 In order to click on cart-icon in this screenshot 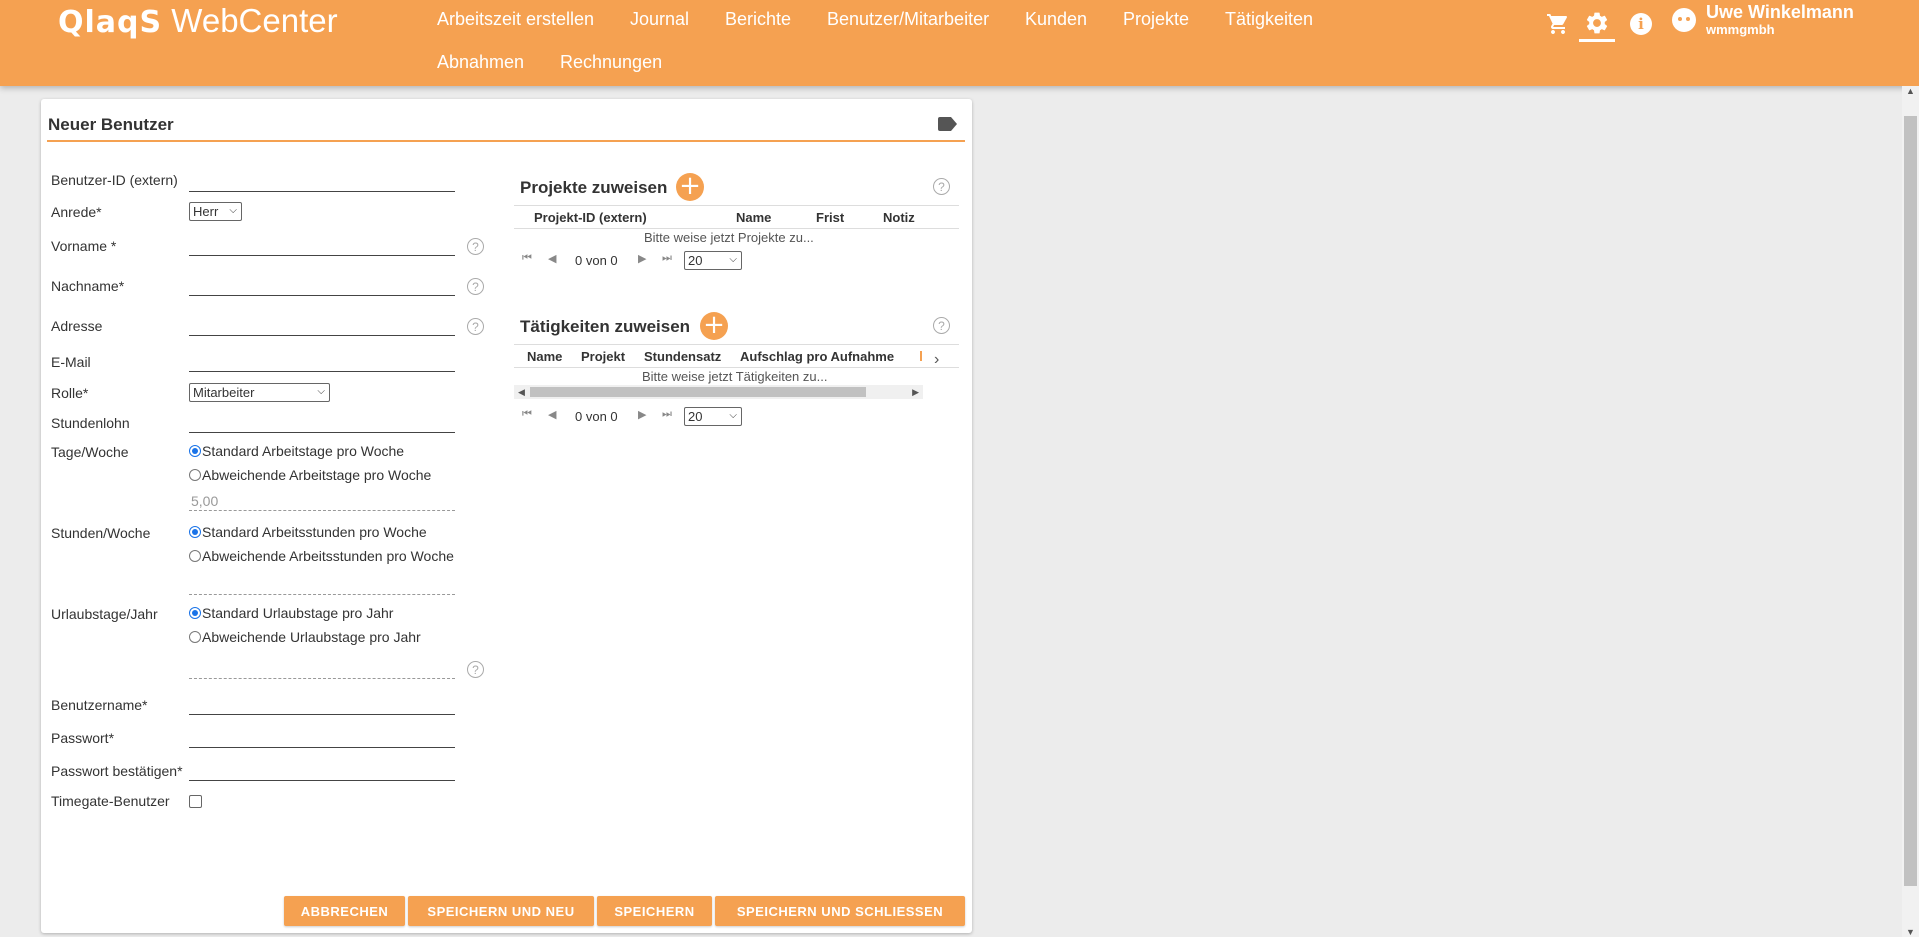, I will do `click(1558, 24)`.